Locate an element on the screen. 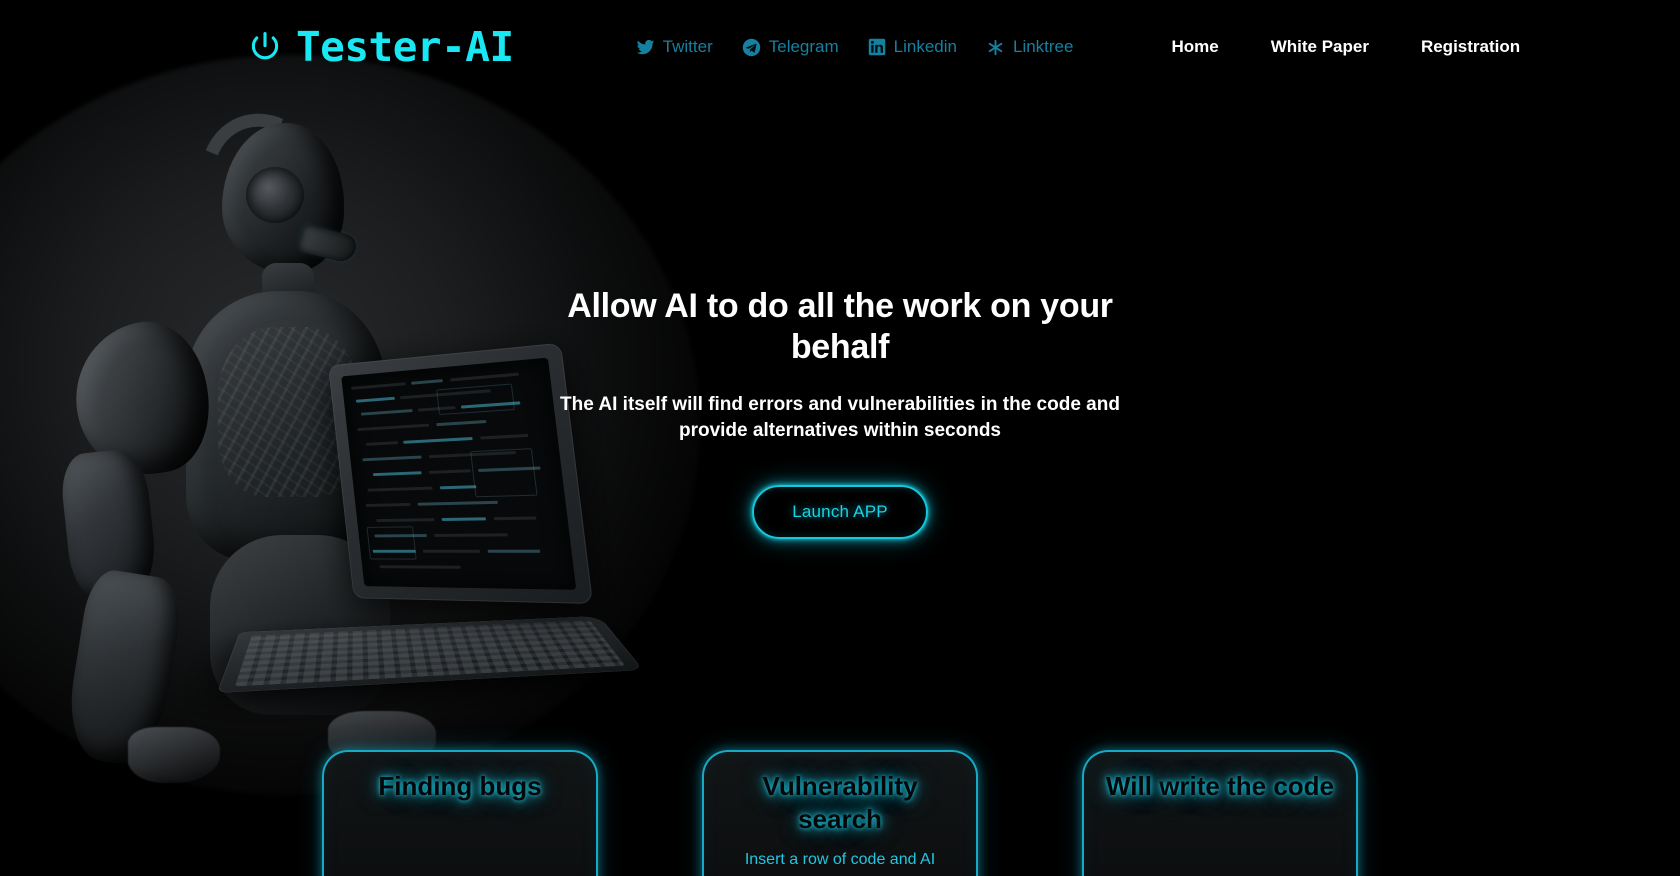 The width and height of the screenshot is (1680, 876). feature-card-finding-bugs: Finding bugs is located at coordinates (460, 813).